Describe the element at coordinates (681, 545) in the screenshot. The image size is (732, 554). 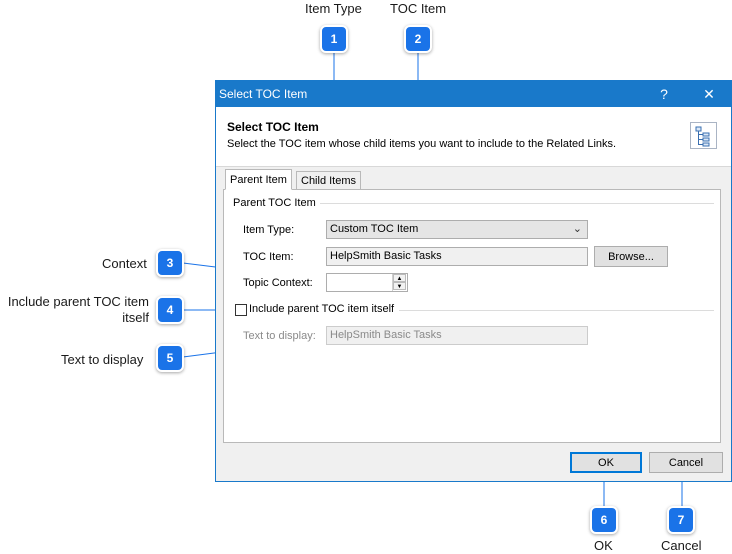
I see `callout-label-7: Cancel` at that location.